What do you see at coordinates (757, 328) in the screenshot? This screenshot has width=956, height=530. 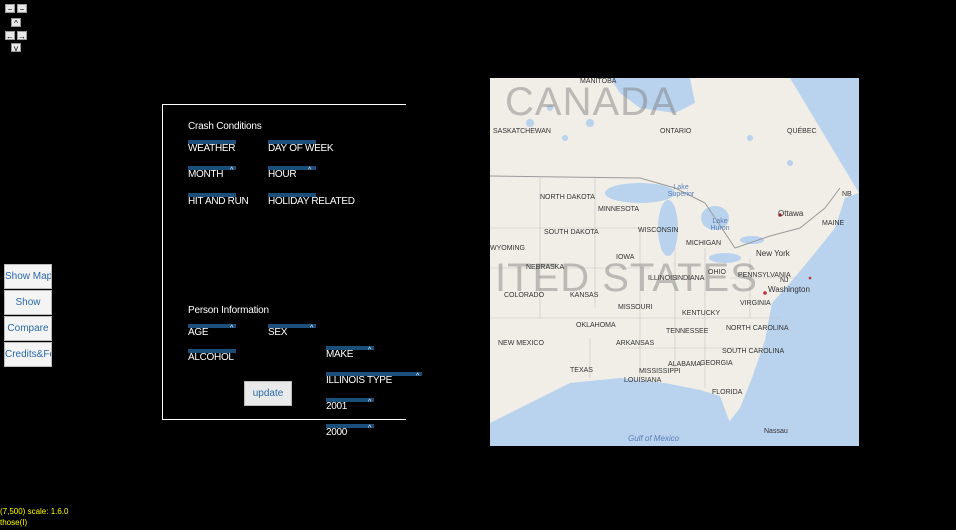 I see `map-label: NORTH CAROLINA` at bounding box center [757, 328].